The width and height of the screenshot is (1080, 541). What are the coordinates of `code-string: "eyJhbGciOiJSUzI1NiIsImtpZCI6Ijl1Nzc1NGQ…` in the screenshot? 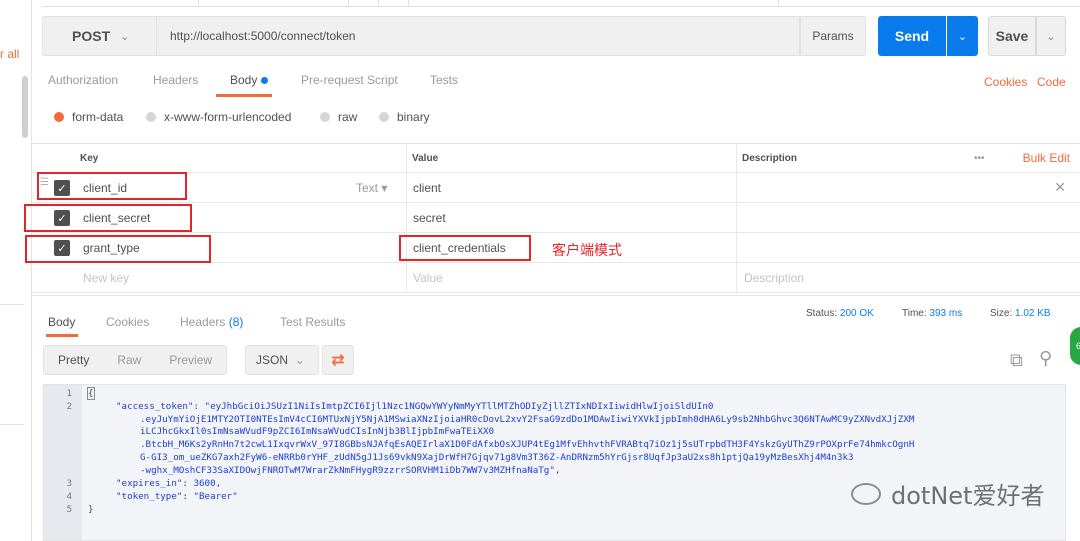 It's located at (459, 406).